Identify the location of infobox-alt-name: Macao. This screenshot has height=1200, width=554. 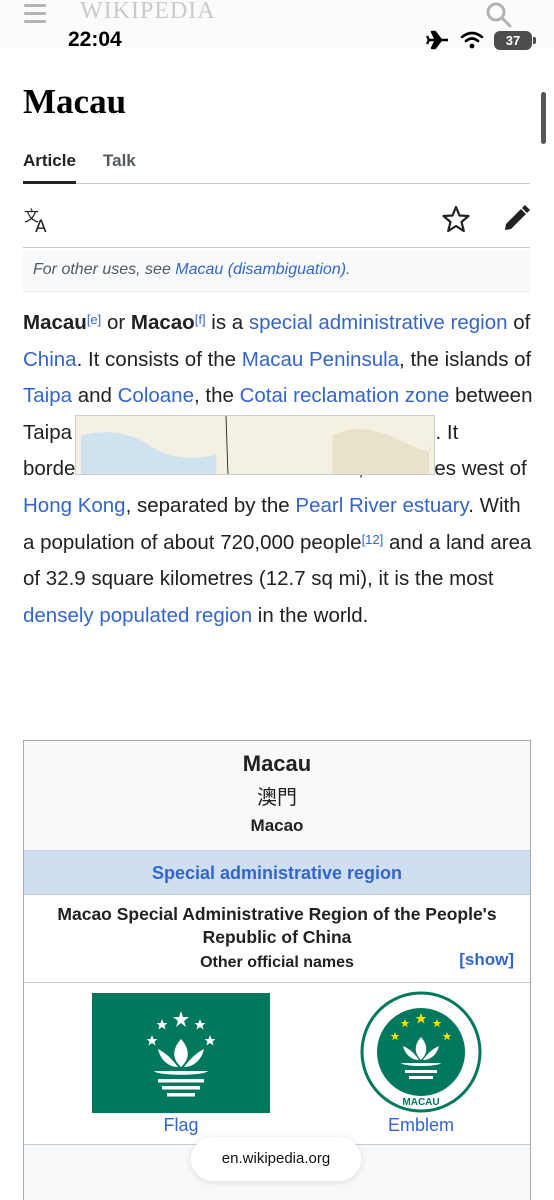
(277, 825).